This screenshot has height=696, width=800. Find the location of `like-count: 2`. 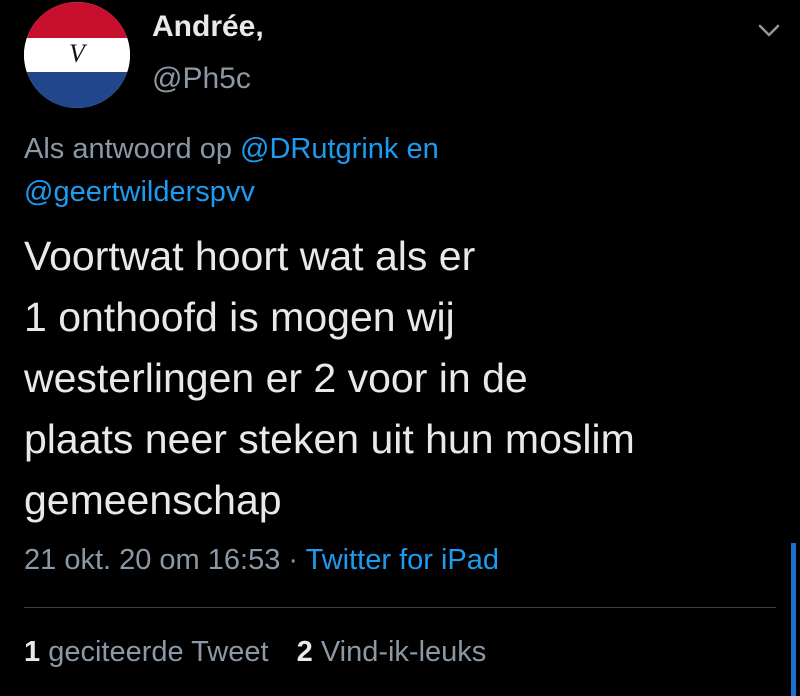

like-count: 2 is located at coordinates (304, 652).